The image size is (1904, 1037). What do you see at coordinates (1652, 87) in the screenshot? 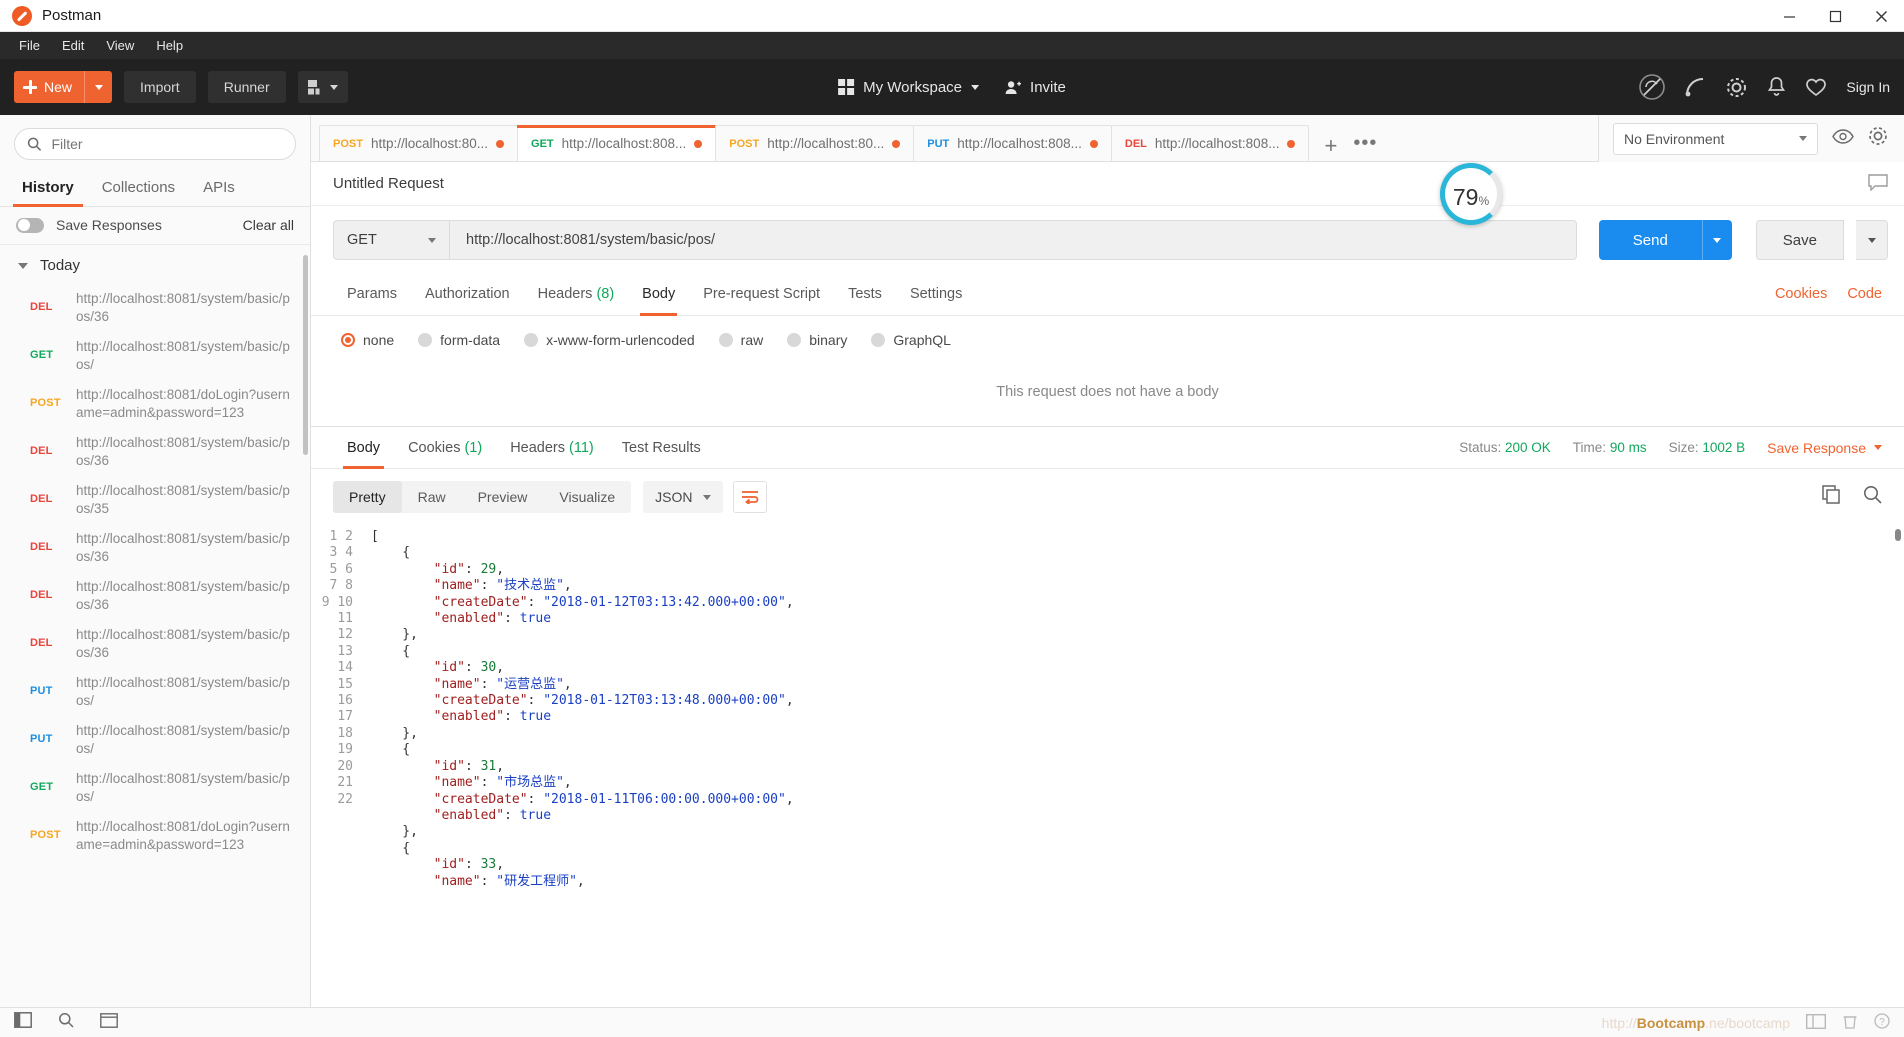
I see `sync-status-icon` at bounding box center [1652, 87].